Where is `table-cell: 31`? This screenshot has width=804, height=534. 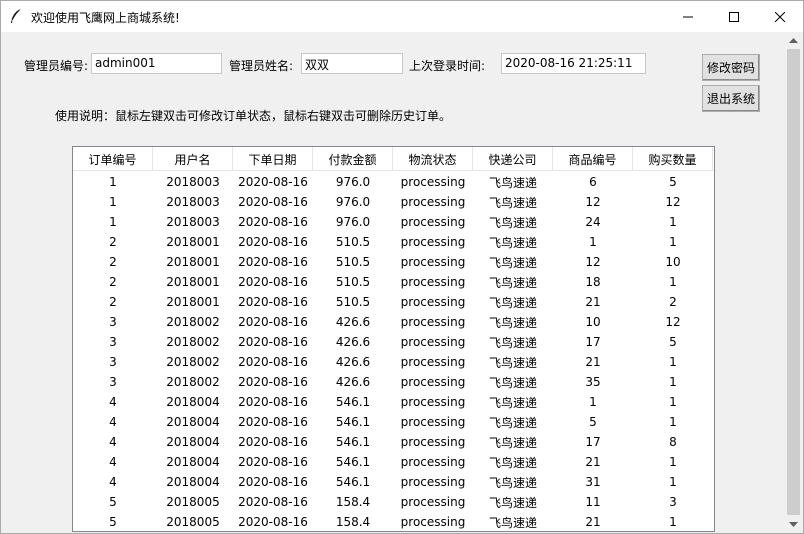 table-cell: 31 is located at coordinates (593, 482).